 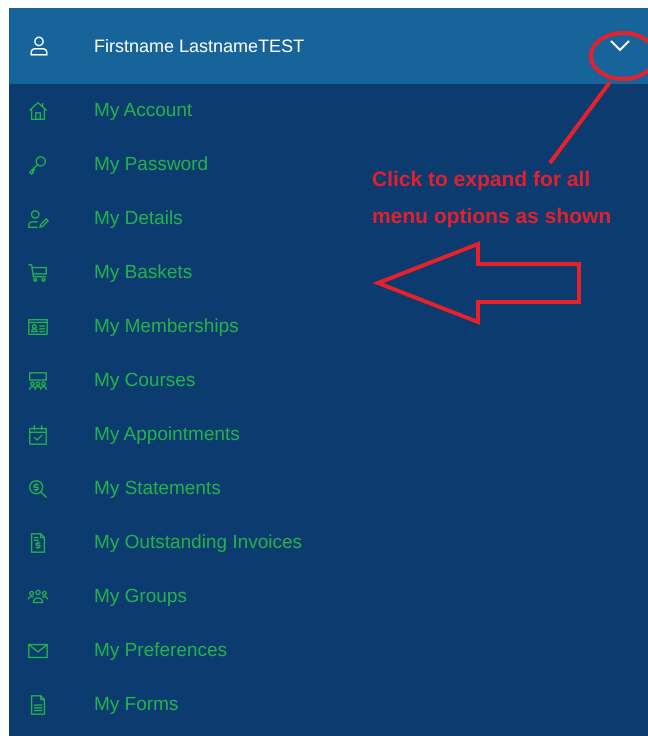 I want to click on menu-item: My Memberships, so click(x=166, y=327).